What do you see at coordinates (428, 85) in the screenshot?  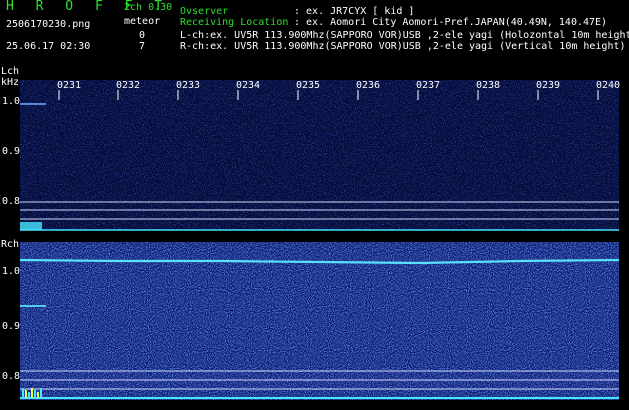 I see `time-tick-label: 0237` at bounding box center [428, 85].